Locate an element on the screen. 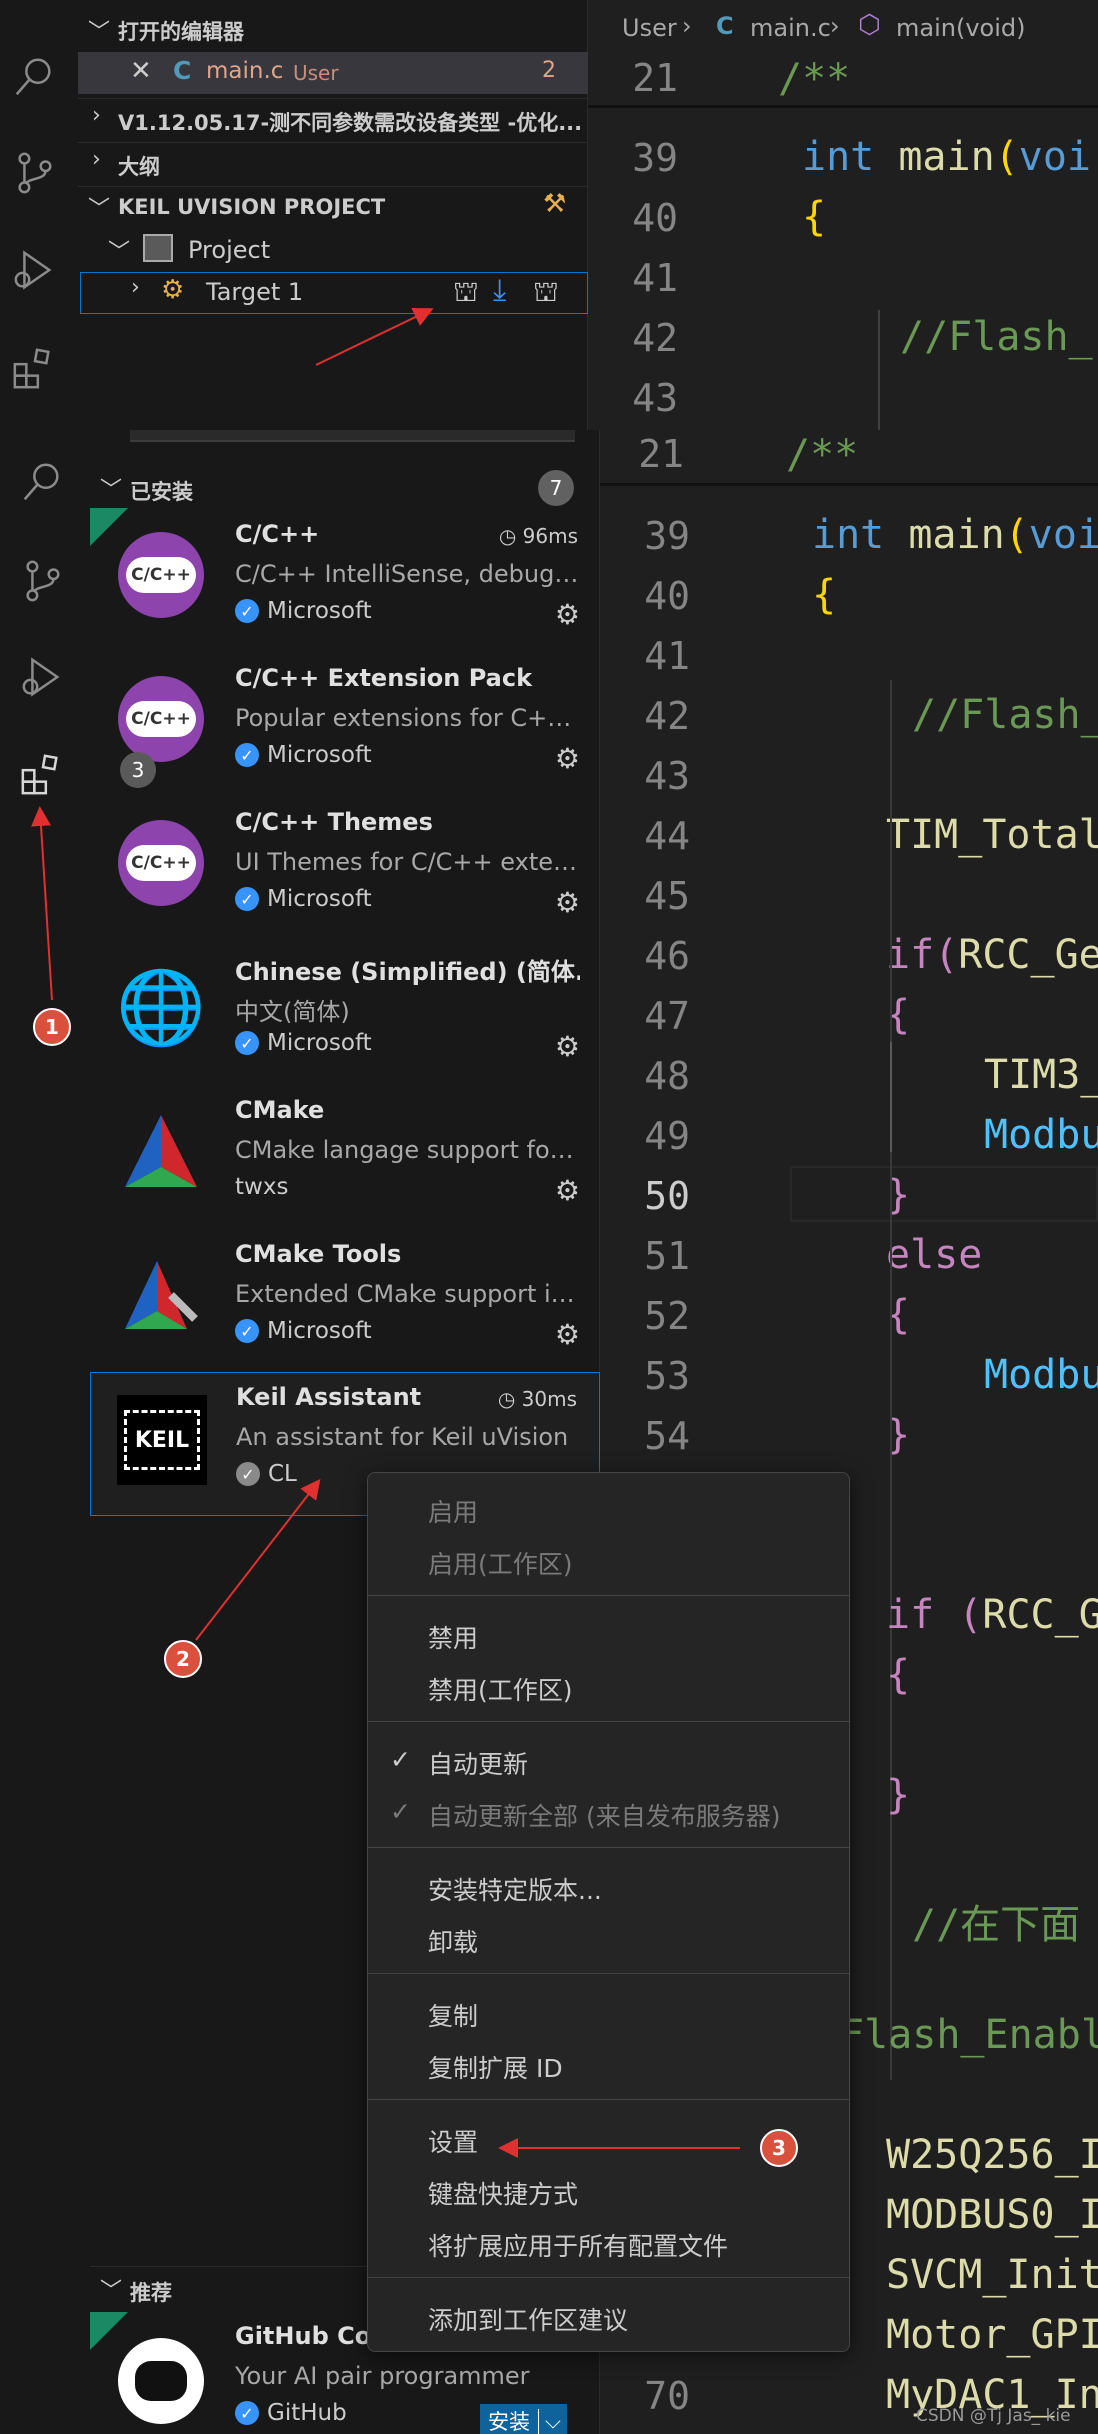 The height and width of the screenshot is (2434, 1098). arrow-to-target-build is located at coordinates (374, 336).